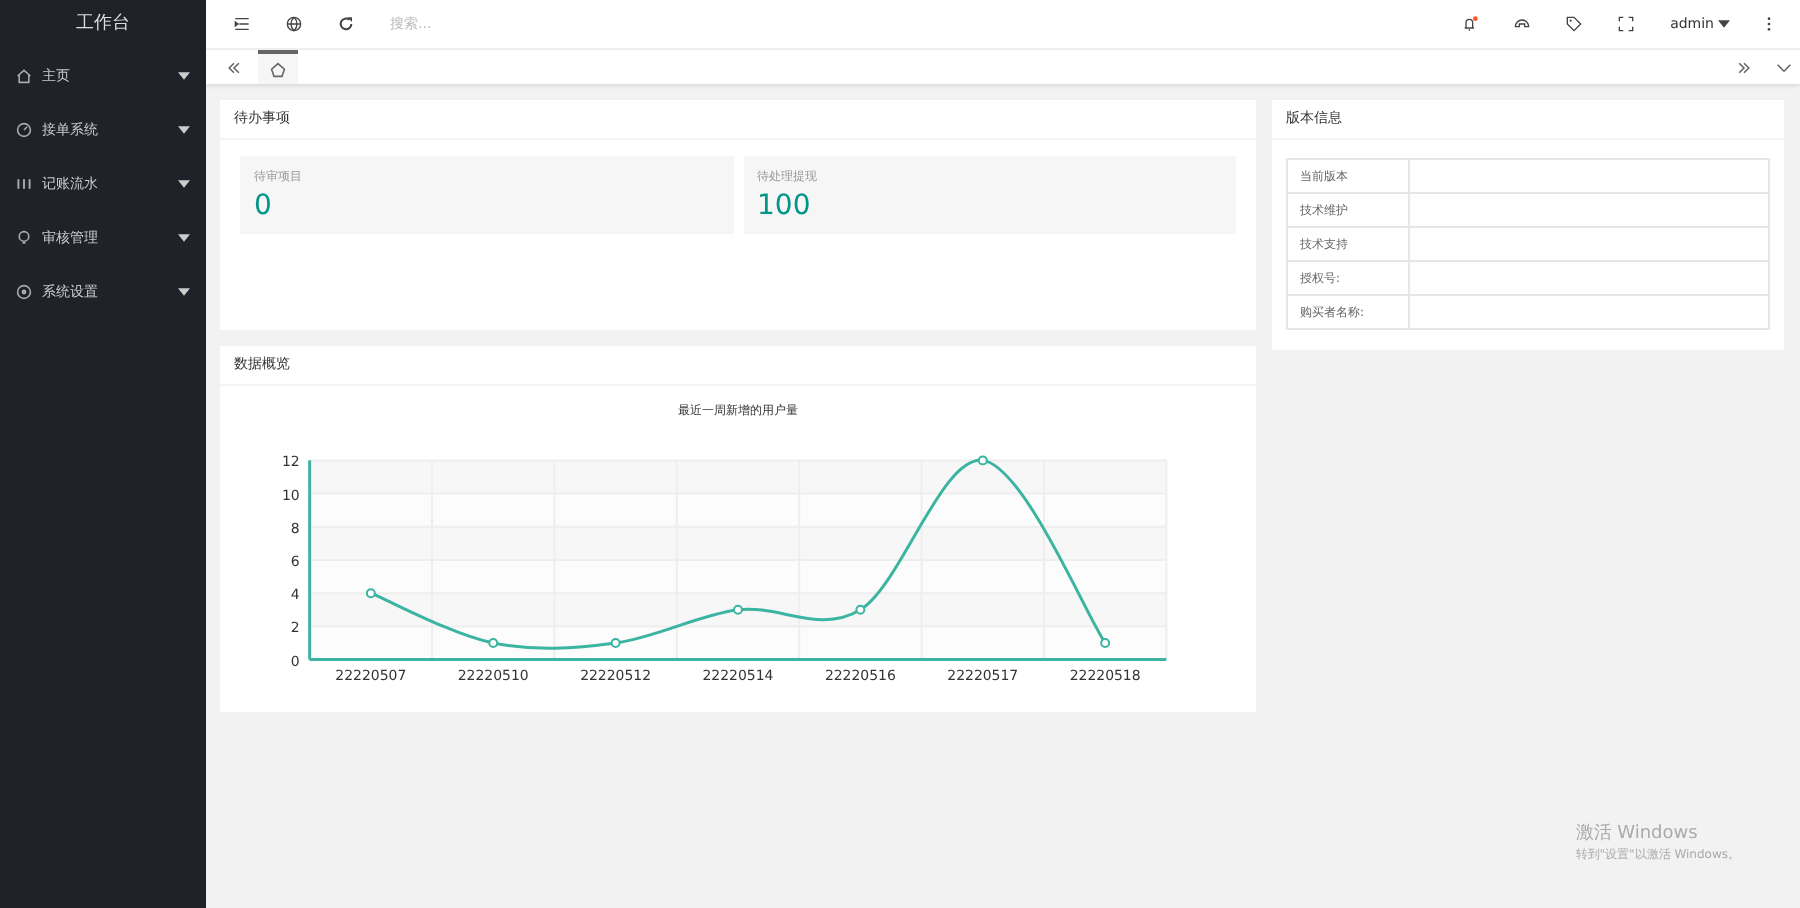  I want to click on stat-value: 100, so click(785, 206).